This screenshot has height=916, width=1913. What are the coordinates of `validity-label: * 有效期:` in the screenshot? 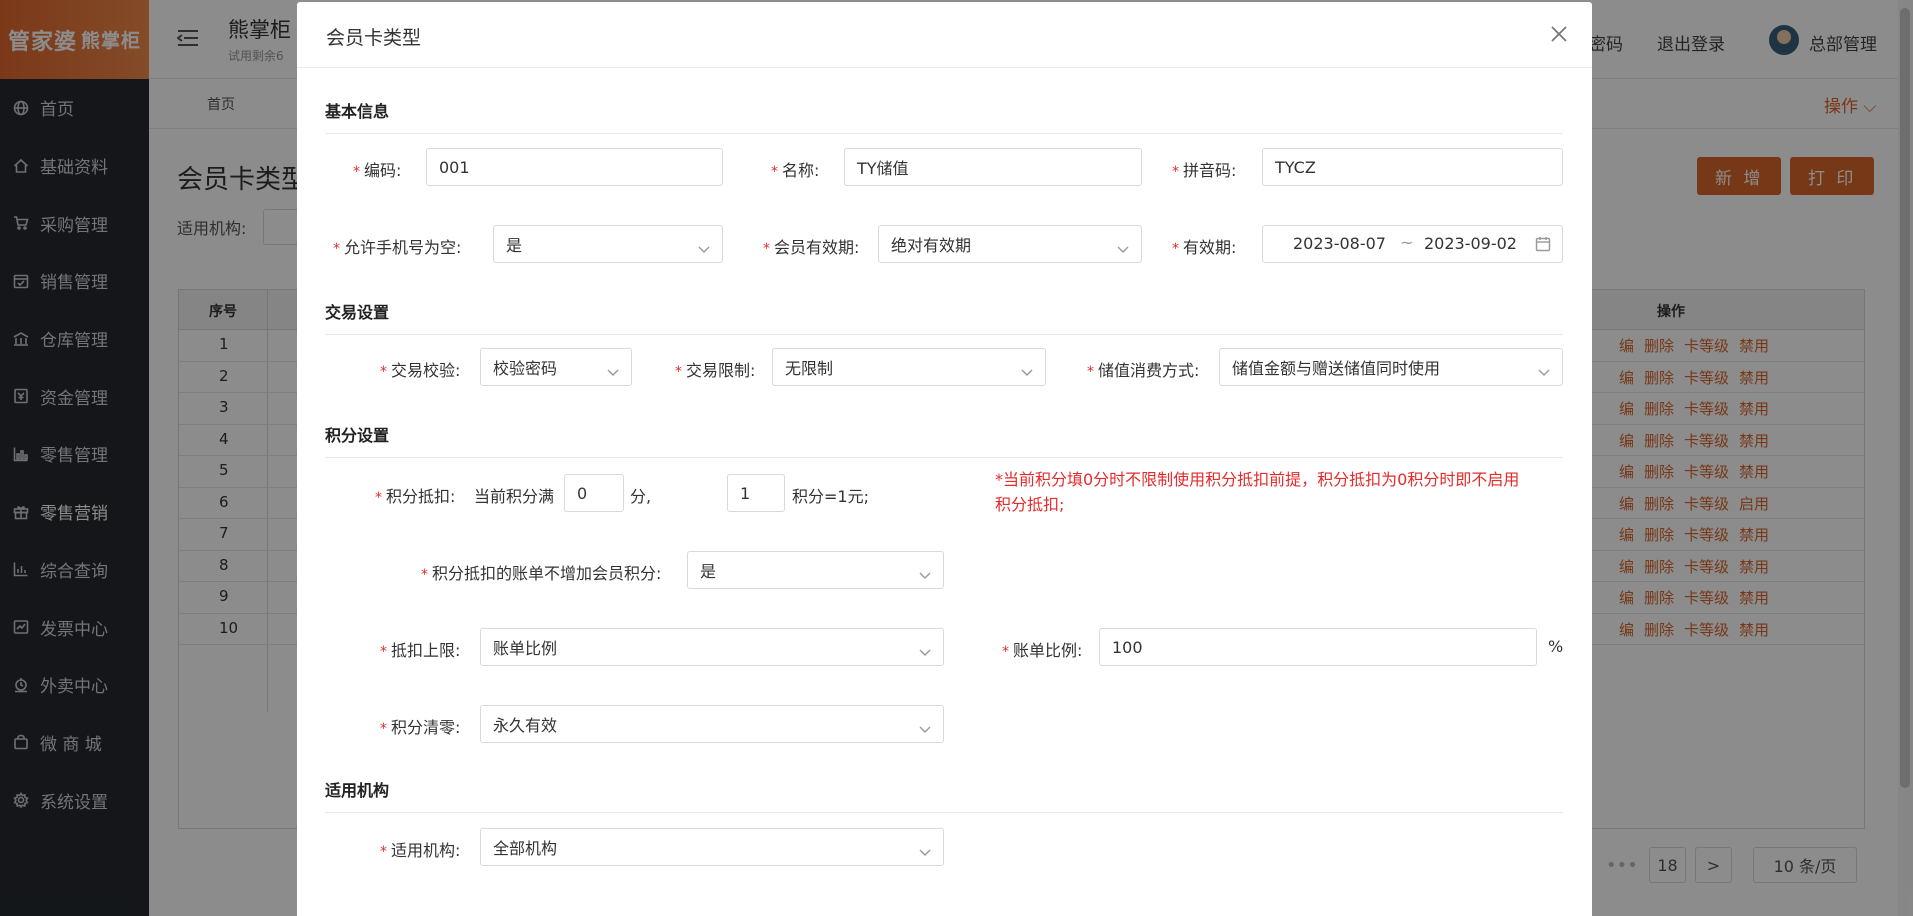 It's located at (1204, 246).